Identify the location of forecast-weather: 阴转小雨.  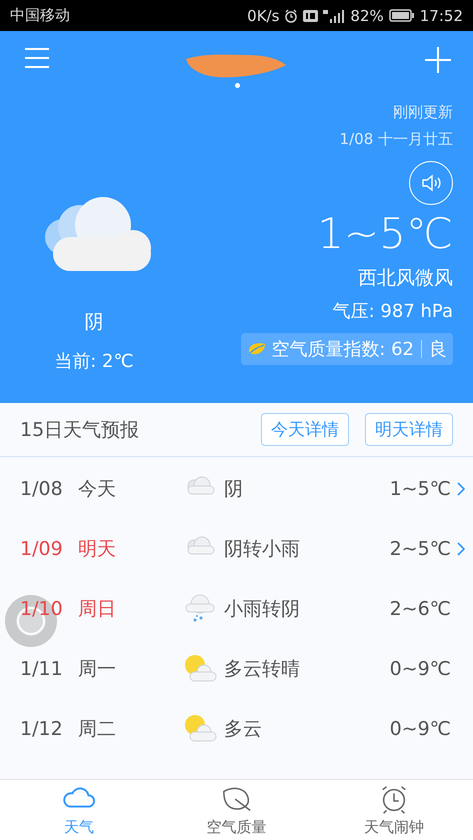
(262, 549).